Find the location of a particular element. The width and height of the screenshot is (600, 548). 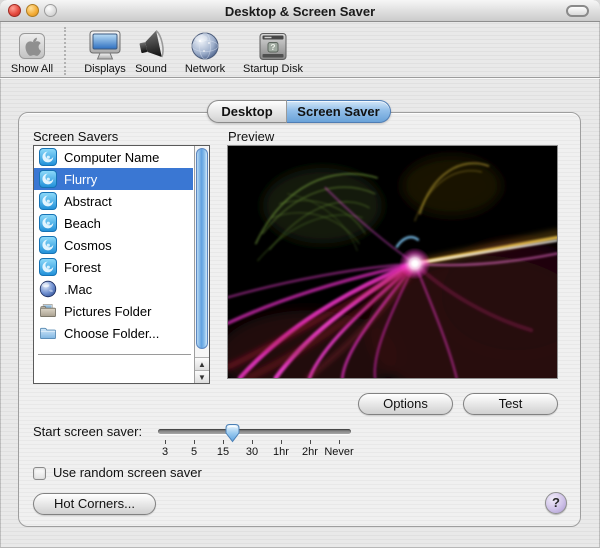

list-item-beach: Beach is located at coordinates (113, 223).